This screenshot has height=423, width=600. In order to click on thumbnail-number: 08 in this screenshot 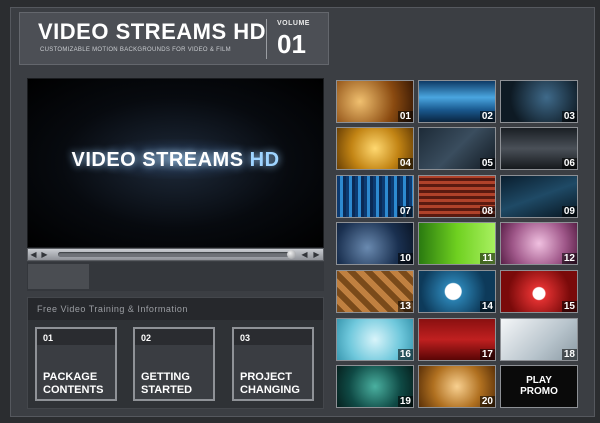, I will do `click(487, 211)`.